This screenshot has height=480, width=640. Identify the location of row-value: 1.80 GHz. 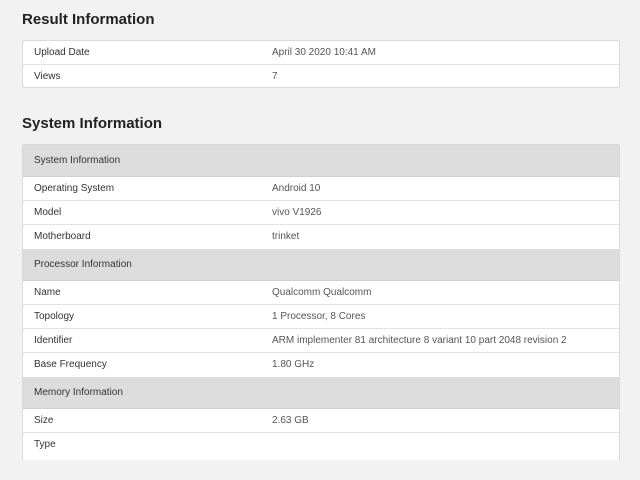
(293, 364).